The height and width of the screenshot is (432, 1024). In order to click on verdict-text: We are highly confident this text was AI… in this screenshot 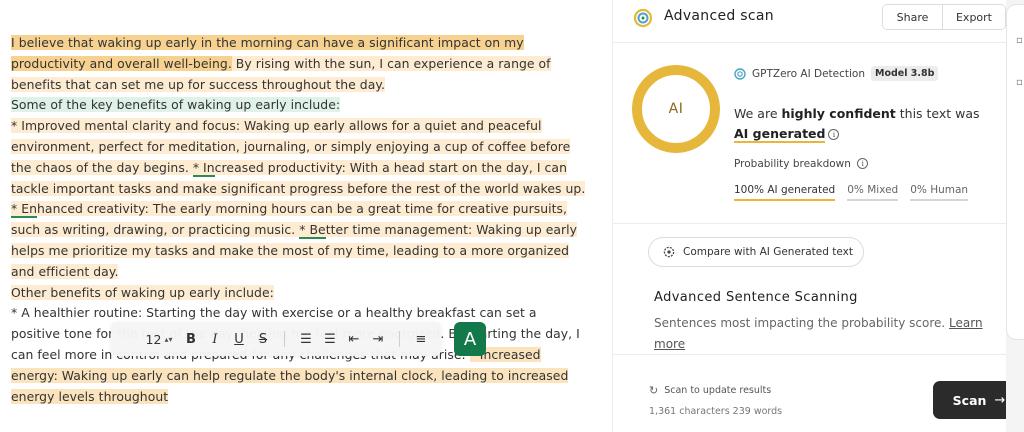, I will do `click(864, 124)`.